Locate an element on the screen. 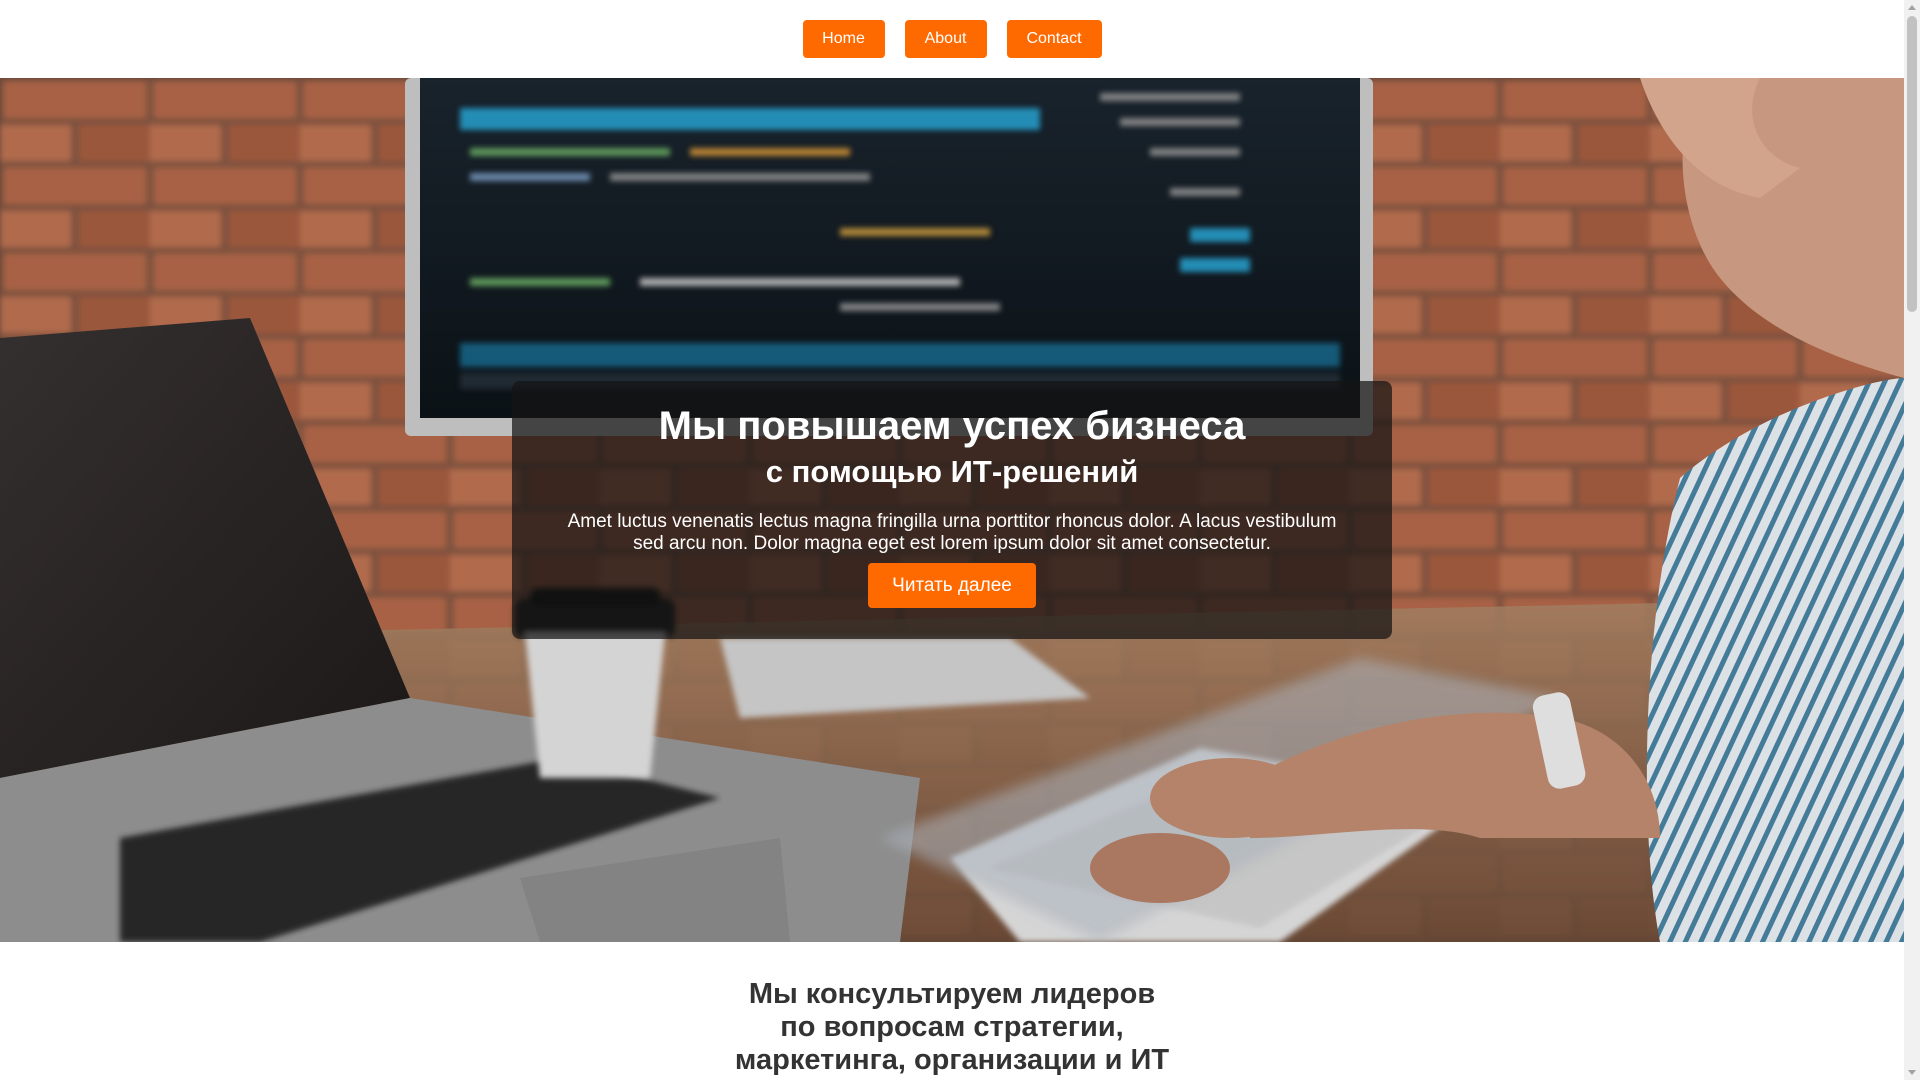 Image resolution: width=1920 pixels, height=1080 pixels. top-navigation: Home About Contact is located at coordinates (952, 39).